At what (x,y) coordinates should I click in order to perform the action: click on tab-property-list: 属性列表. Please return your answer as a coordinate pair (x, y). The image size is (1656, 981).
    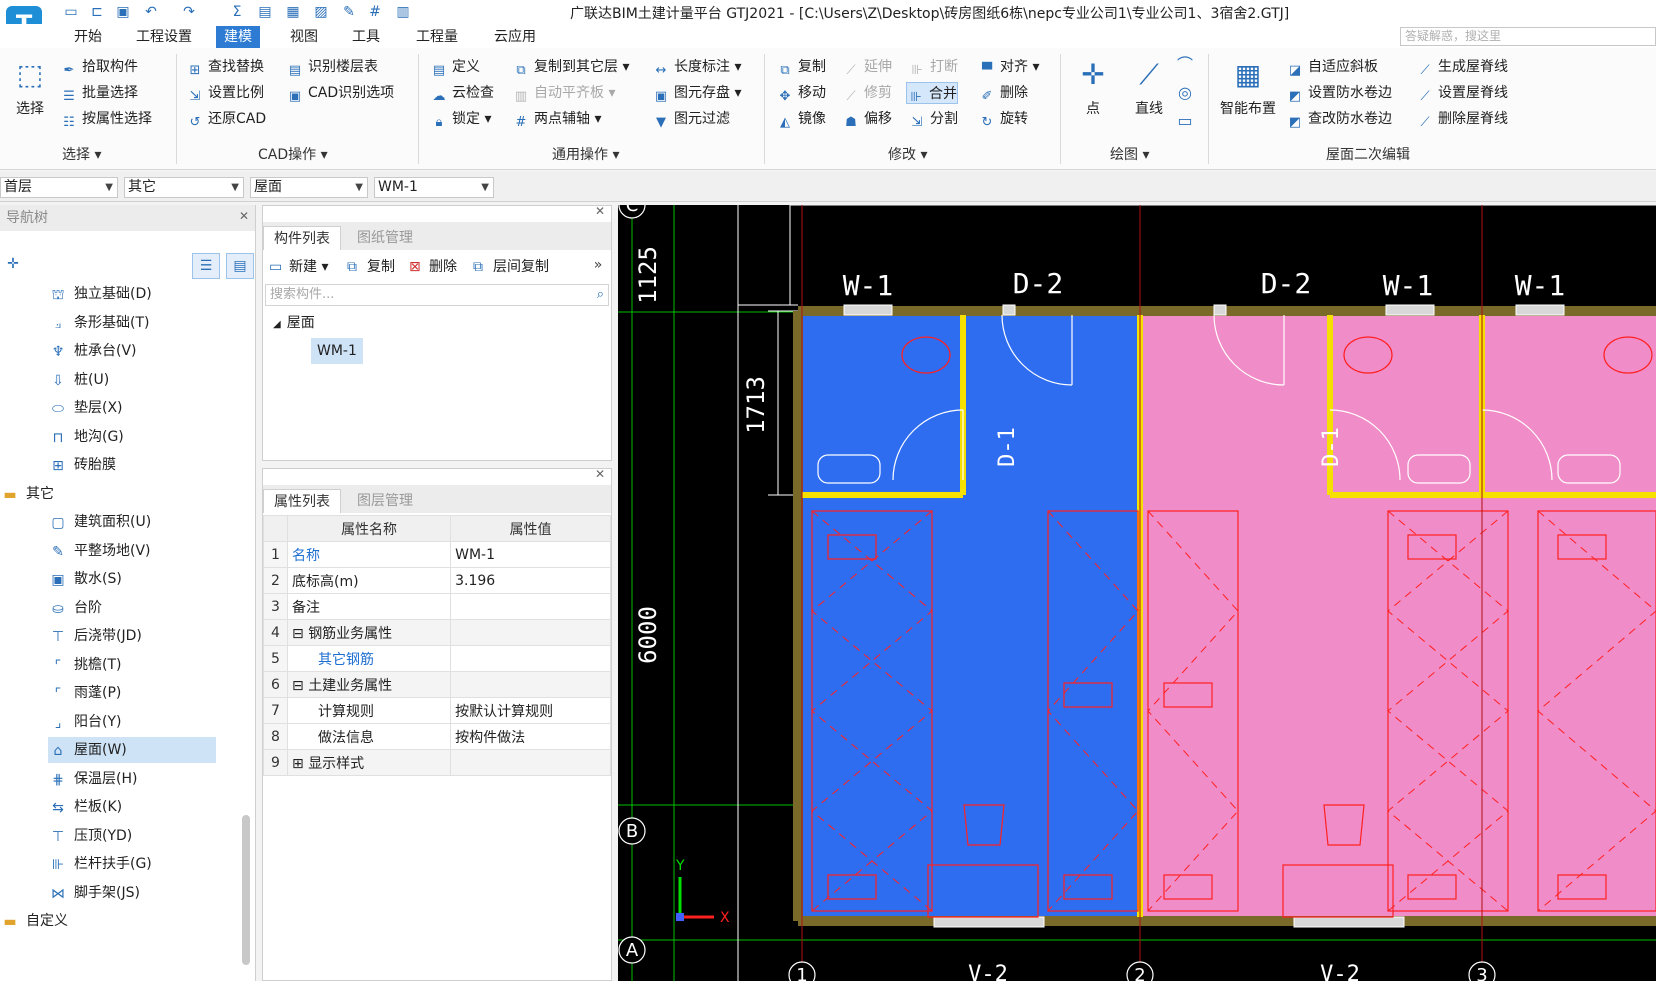
    Looking at the image, I should click on (302, 501).